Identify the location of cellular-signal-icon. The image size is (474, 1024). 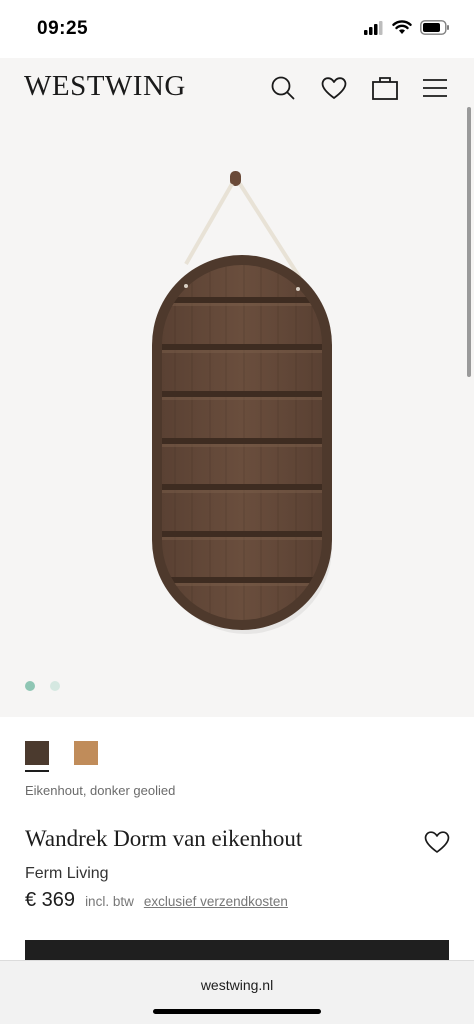
(373, 27).